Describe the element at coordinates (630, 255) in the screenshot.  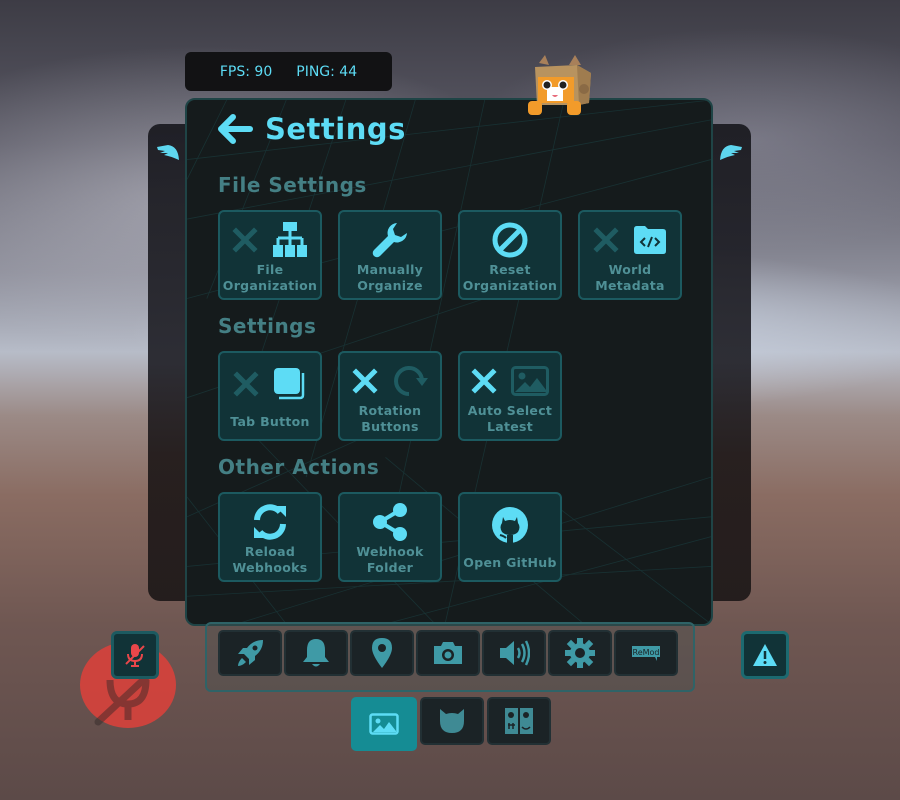
I see `world-metadata-button: World Metadata` at that location.